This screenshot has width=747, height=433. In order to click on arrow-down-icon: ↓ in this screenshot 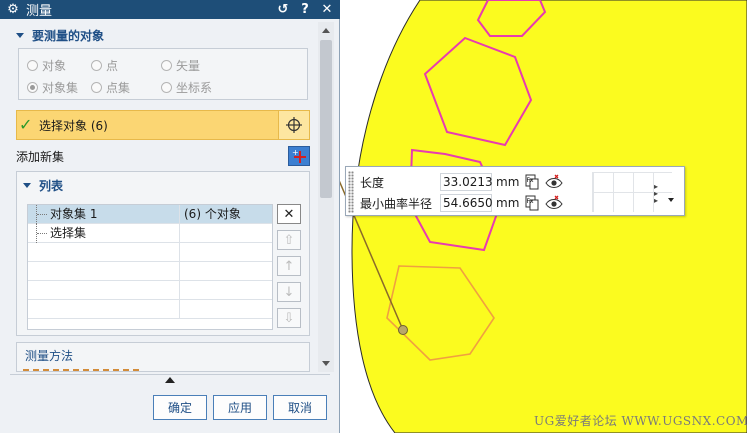, I will do `click(289, 292)`.